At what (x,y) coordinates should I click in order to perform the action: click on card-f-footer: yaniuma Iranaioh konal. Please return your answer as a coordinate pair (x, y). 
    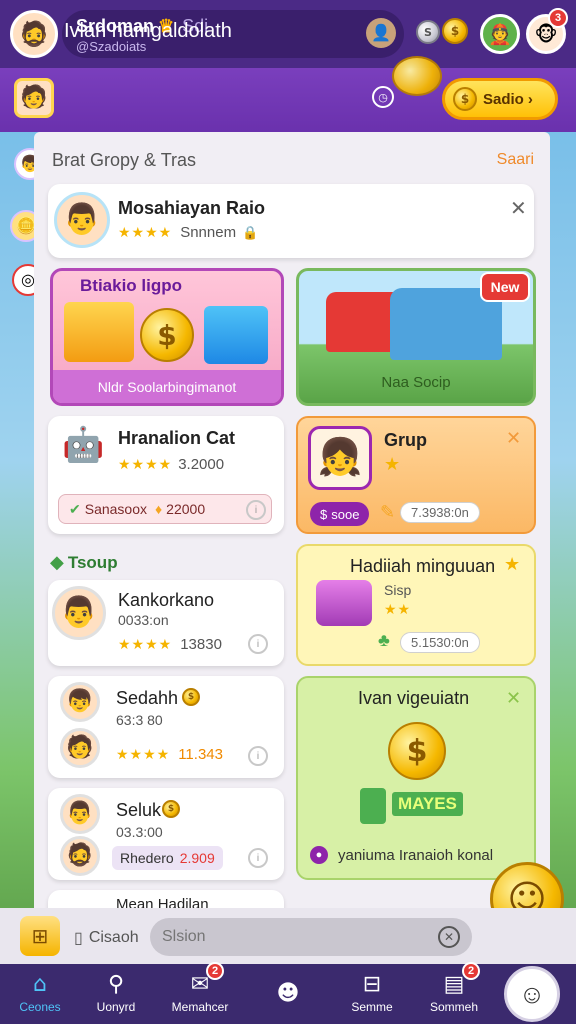
    Looking at the image, I should click on (416, 855).